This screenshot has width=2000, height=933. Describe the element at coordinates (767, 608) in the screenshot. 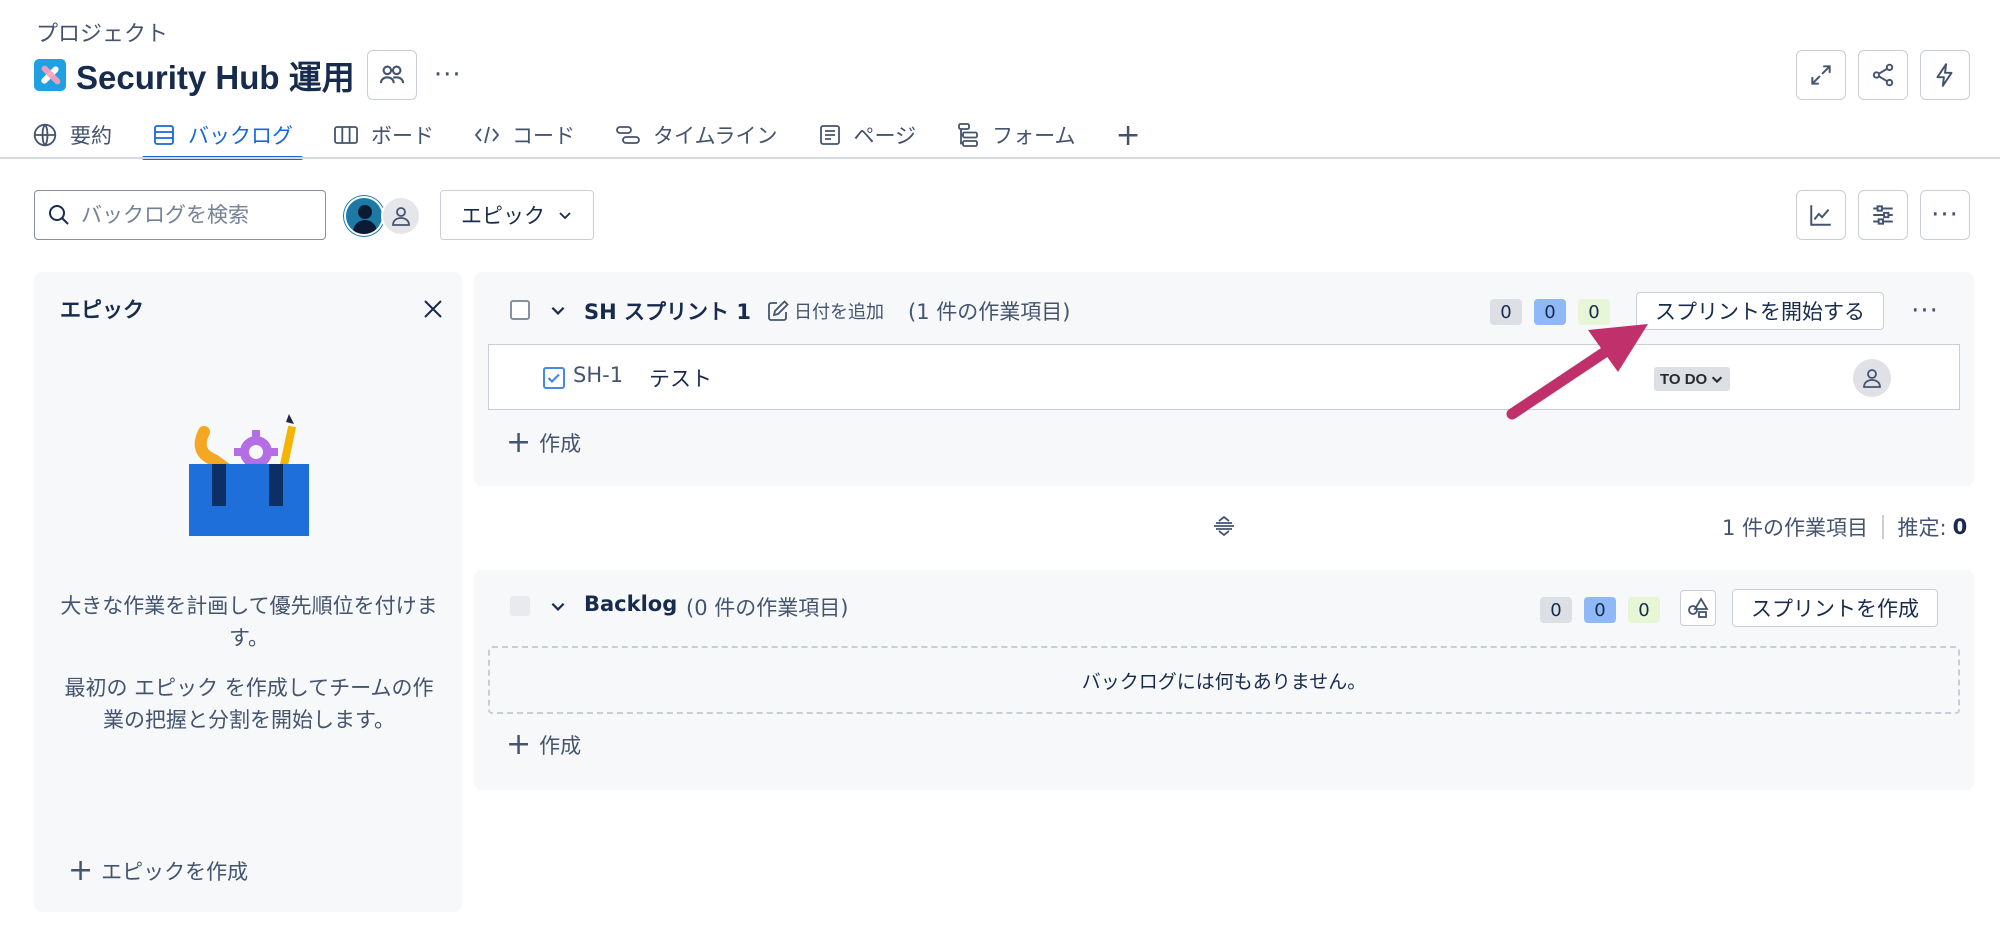

I see `backlog-item-count: (0 件の作業項目)` at that location.